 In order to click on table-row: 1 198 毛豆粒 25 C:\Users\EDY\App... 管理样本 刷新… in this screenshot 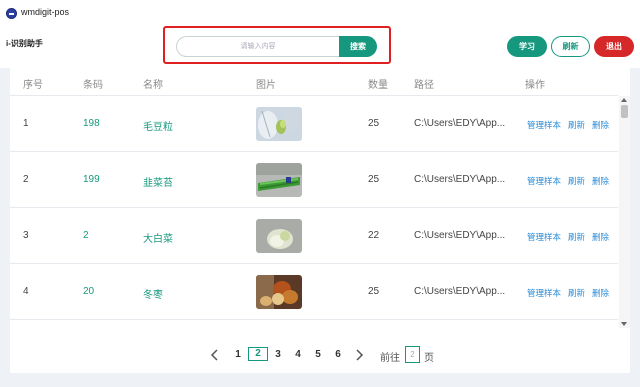, I will do `click(314, 124)`.